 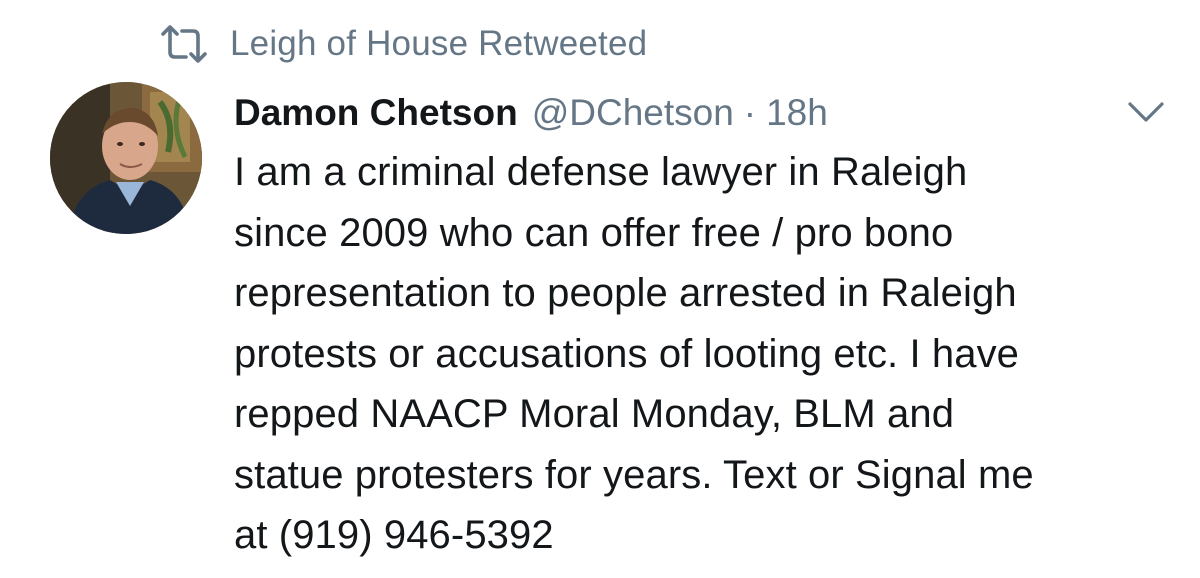 What do you see at coordinates (594, 232) in the screenshot?
I see `tweet-text-line: since 2009 who can offer free / pro bono` at bounding box center [594, 232].